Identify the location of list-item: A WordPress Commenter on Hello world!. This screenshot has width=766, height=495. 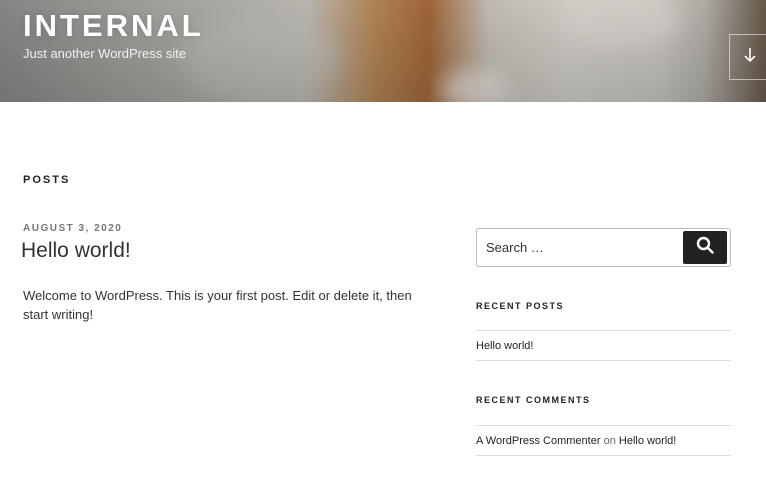
(603, 440).